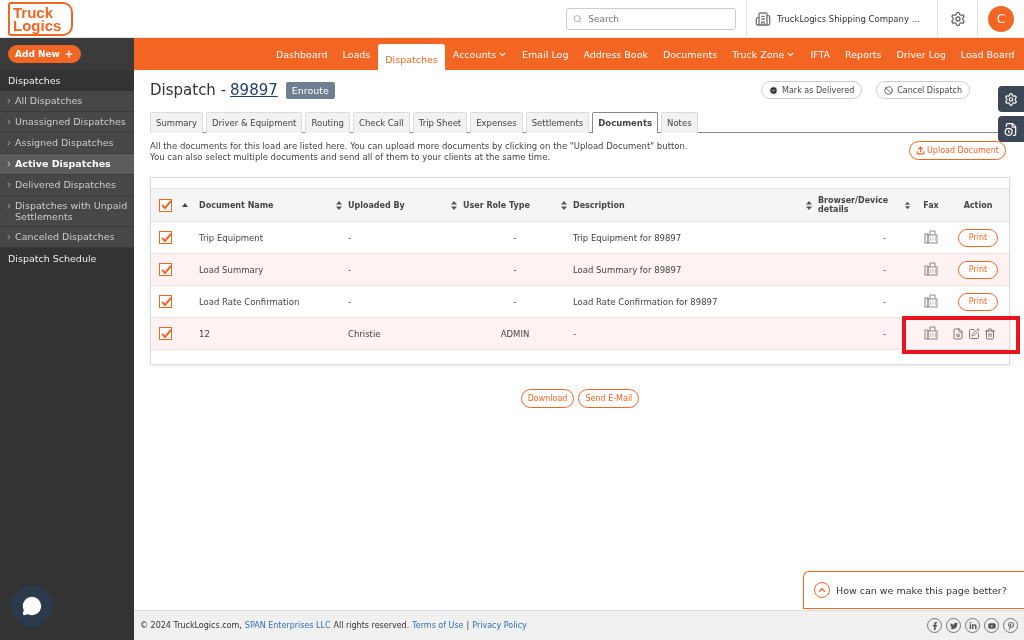 This screenshot has width=1024, height=640. Describe the element at coordinates (615, 54) in the screenshot. I see `nav-item: Address Book` at that location.